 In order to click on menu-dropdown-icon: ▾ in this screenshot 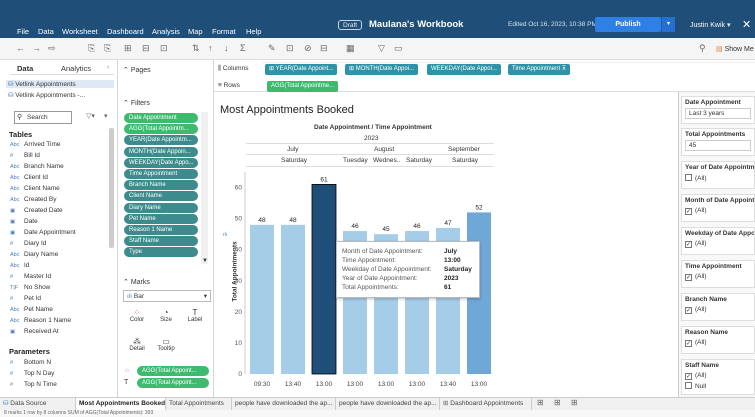, I will do `click(106, 116)`.